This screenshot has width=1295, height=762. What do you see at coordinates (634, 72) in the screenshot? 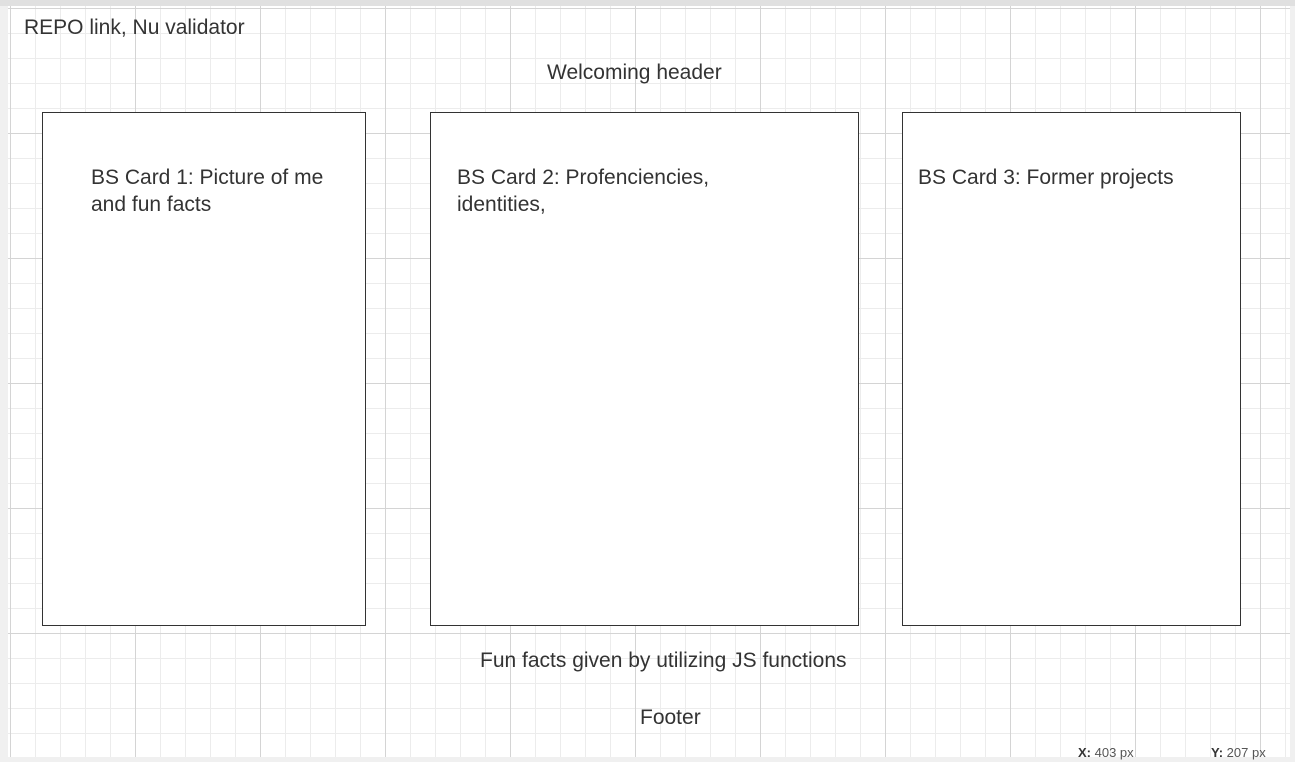
I see `welcoming-header-label: Welcoming header` at bounding box center [634, 72].